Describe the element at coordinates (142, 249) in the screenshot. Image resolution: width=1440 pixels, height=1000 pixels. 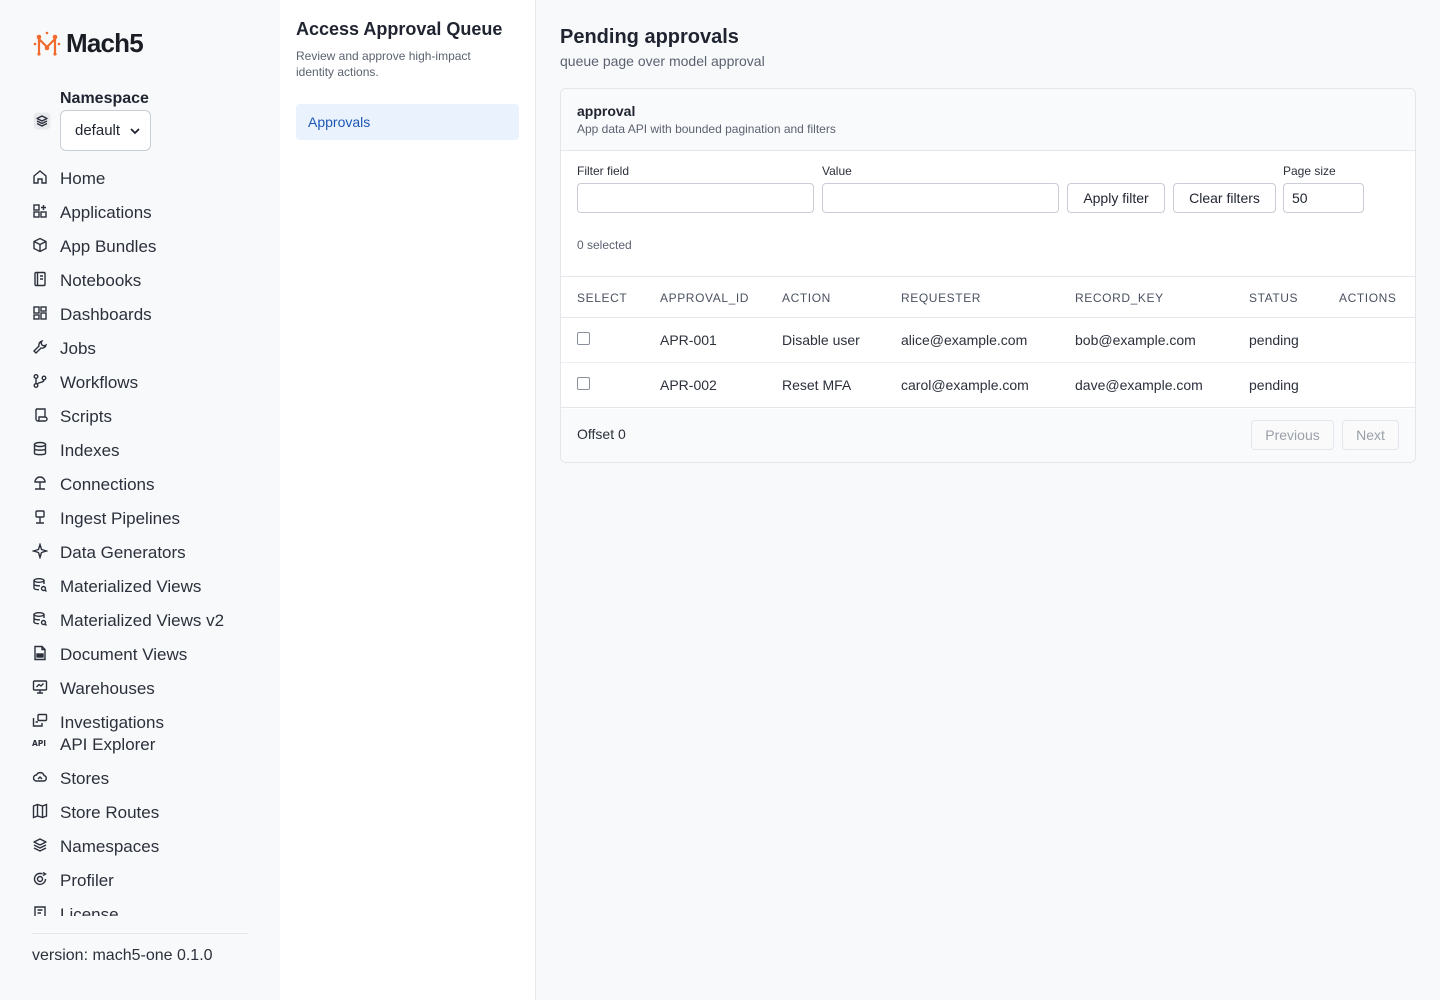
I see `nav-item-app-bundles: App Bundles` at that location.